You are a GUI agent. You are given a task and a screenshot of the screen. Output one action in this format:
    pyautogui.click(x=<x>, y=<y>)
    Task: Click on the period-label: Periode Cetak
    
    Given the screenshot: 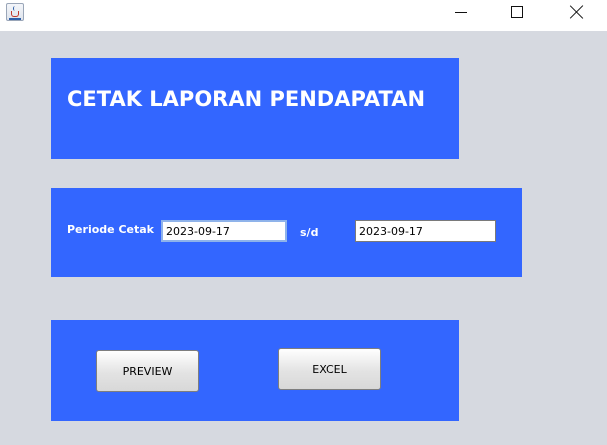 What is the action you would take?
    pyautogui.click(x=110, y=229)
    